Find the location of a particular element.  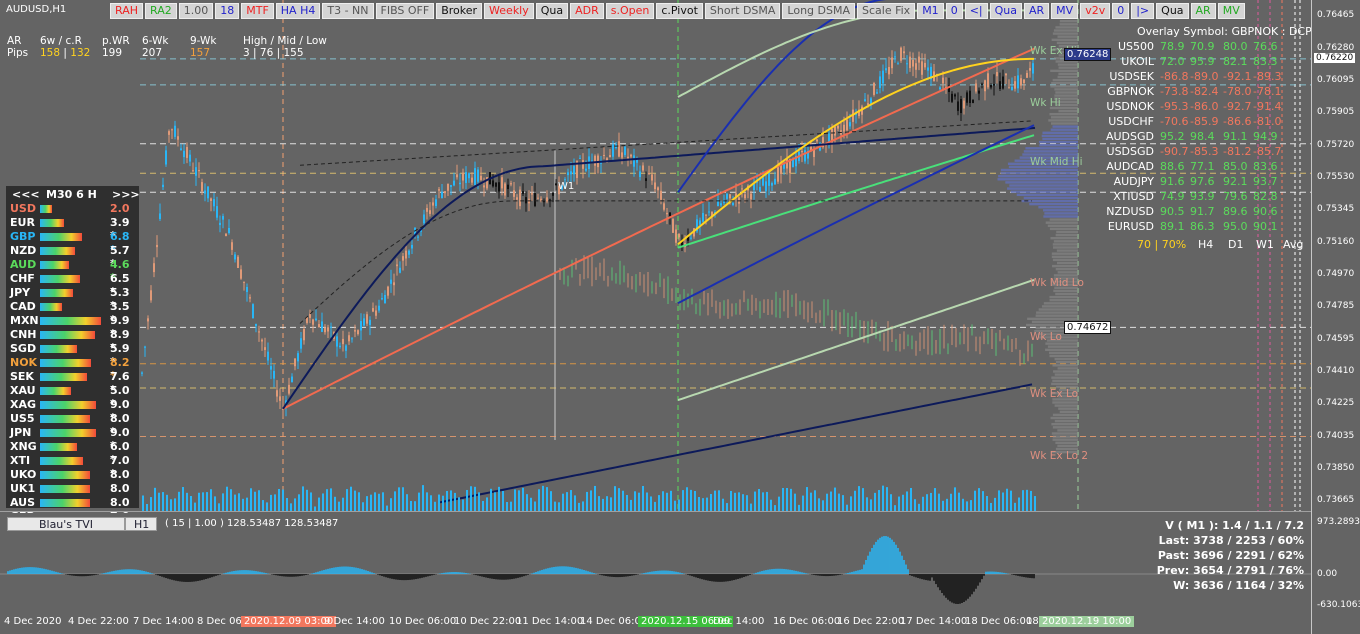

toolbar-button-6: T3 - NN is located at coordinates (347, 11).